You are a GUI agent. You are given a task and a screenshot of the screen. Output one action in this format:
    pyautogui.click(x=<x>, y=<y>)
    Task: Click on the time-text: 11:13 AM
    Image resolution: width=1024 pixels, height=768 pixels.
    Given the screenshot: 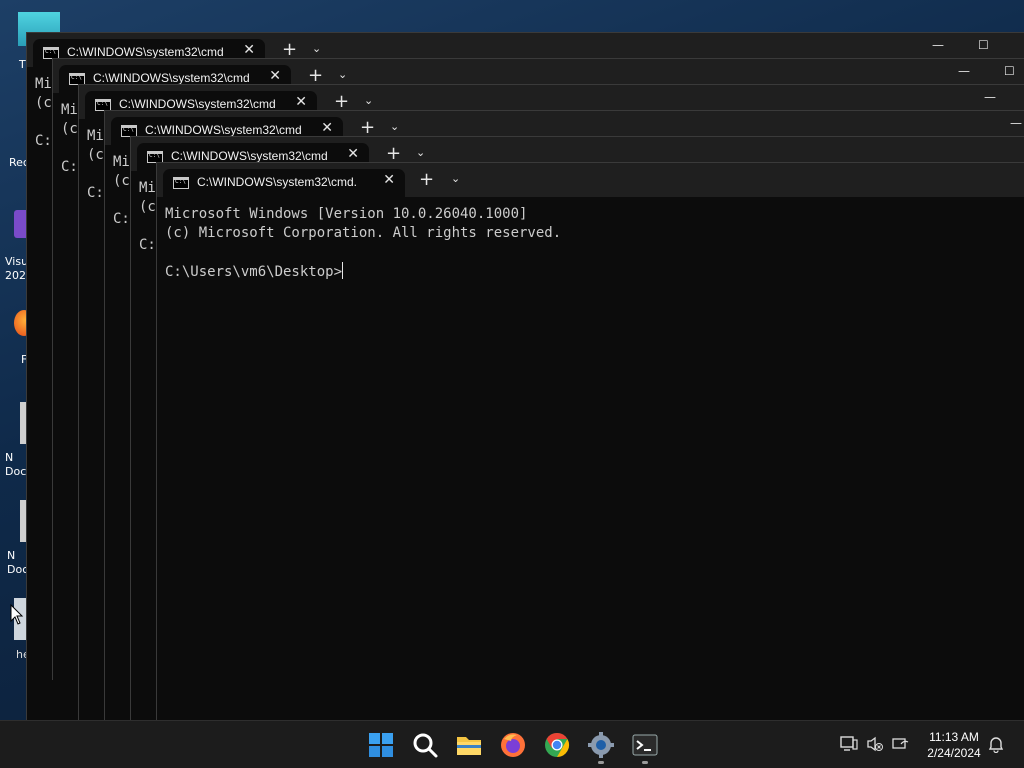 What is the action you would take?
    pyautogui.click(x=954, y=737)
    